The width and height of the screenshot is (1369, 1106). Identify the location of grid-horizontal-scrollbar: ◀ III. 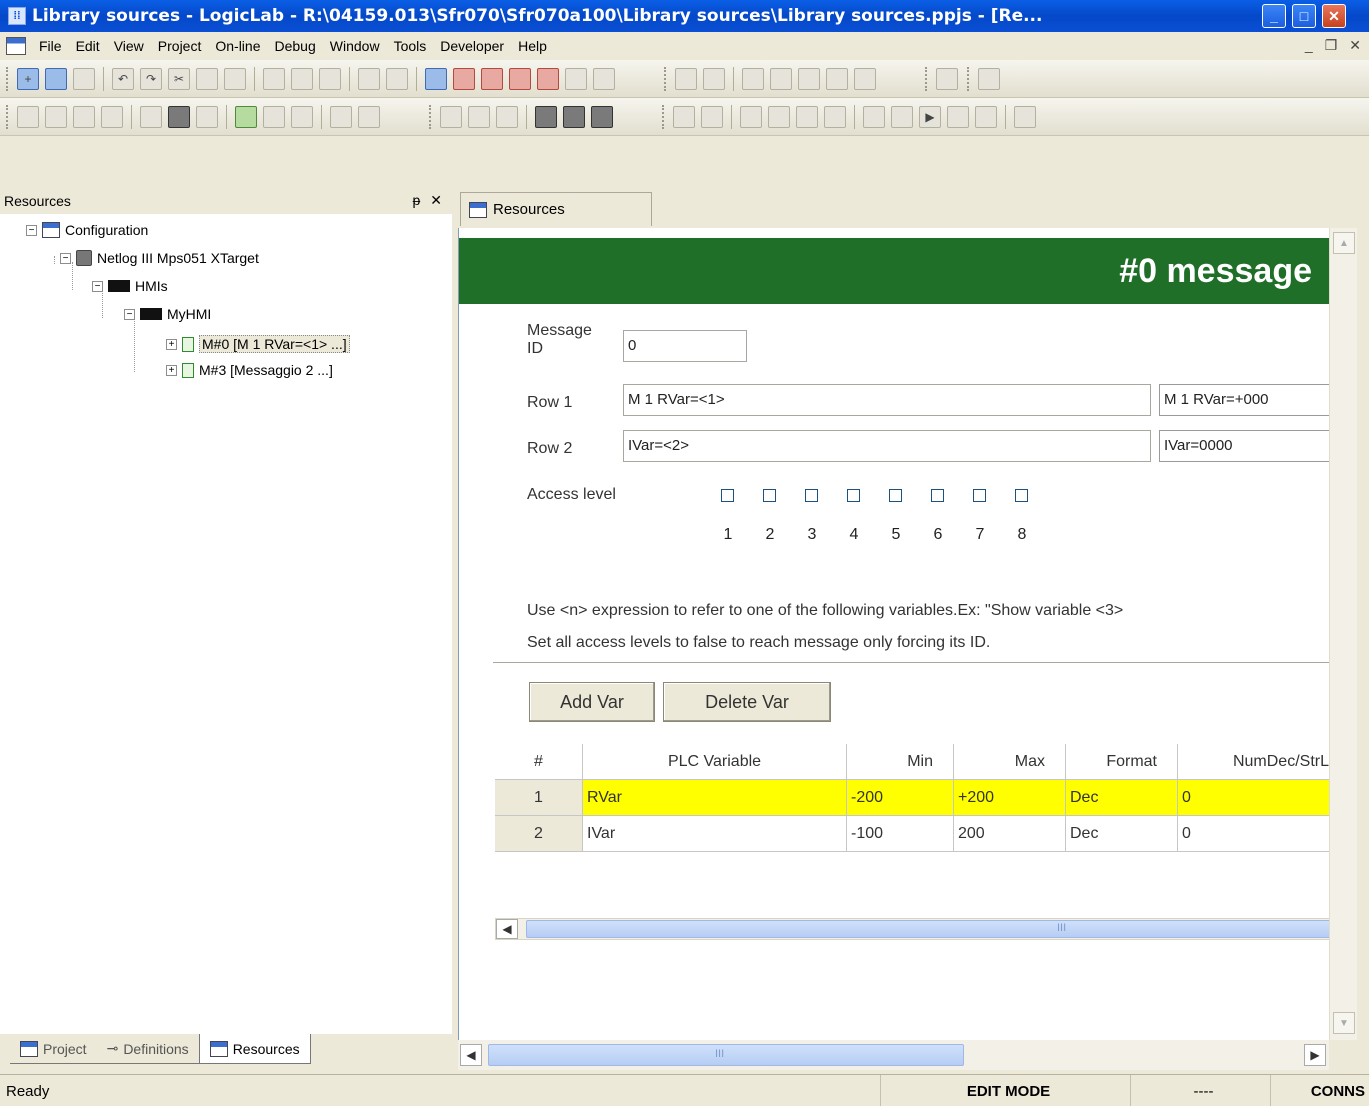
(912, 929).